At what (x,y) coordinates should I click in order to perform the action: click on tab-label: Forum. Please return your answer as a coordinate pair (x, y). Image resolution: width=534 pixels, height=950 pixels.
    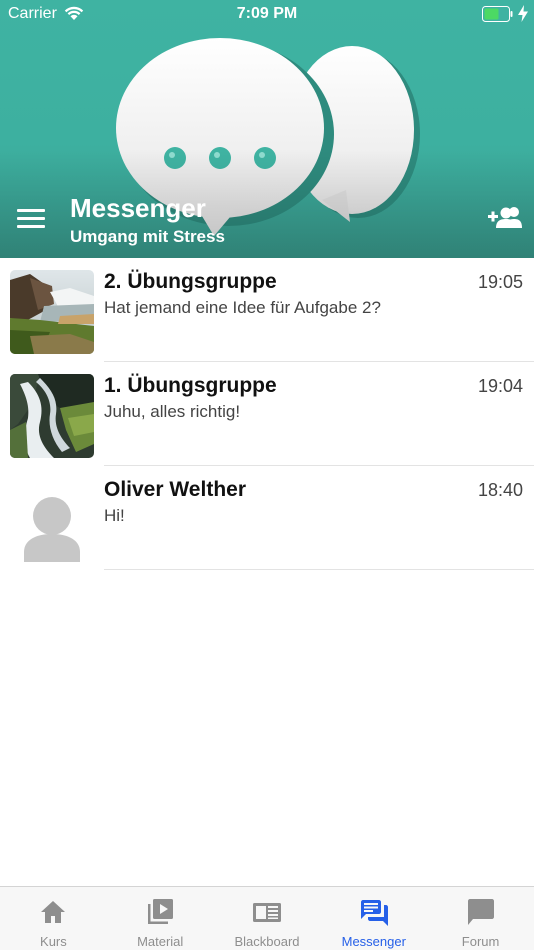
    Looking at the image, I should click on (480, 941).